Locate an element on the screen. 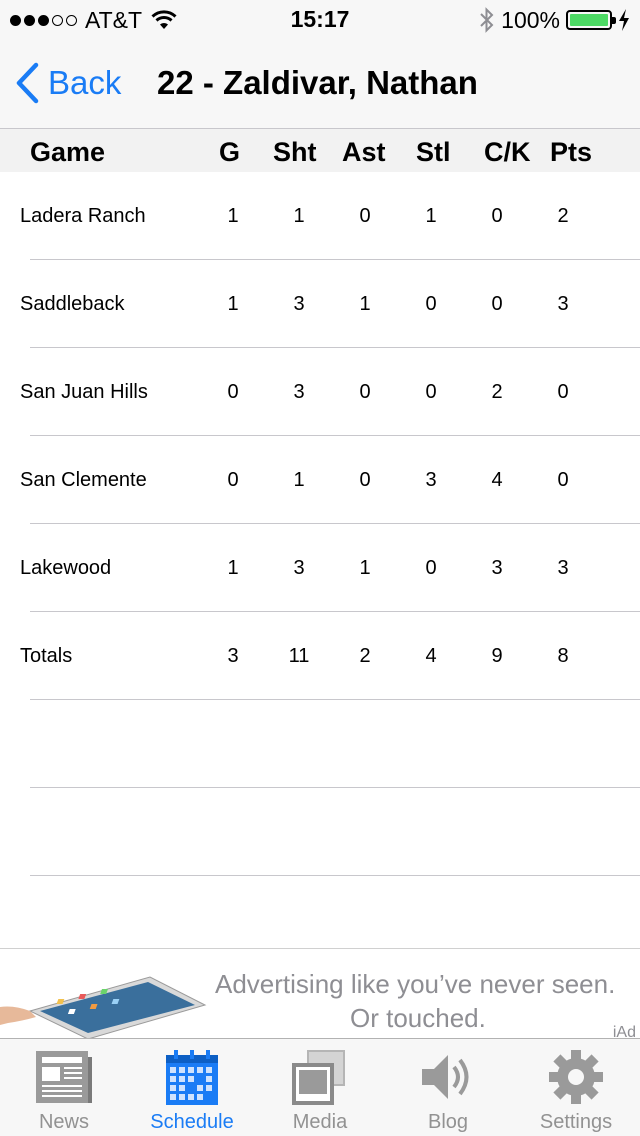 This screenshot has height=1136, width=640. column-header-shots: Sht is located at coordinates (295, 152).